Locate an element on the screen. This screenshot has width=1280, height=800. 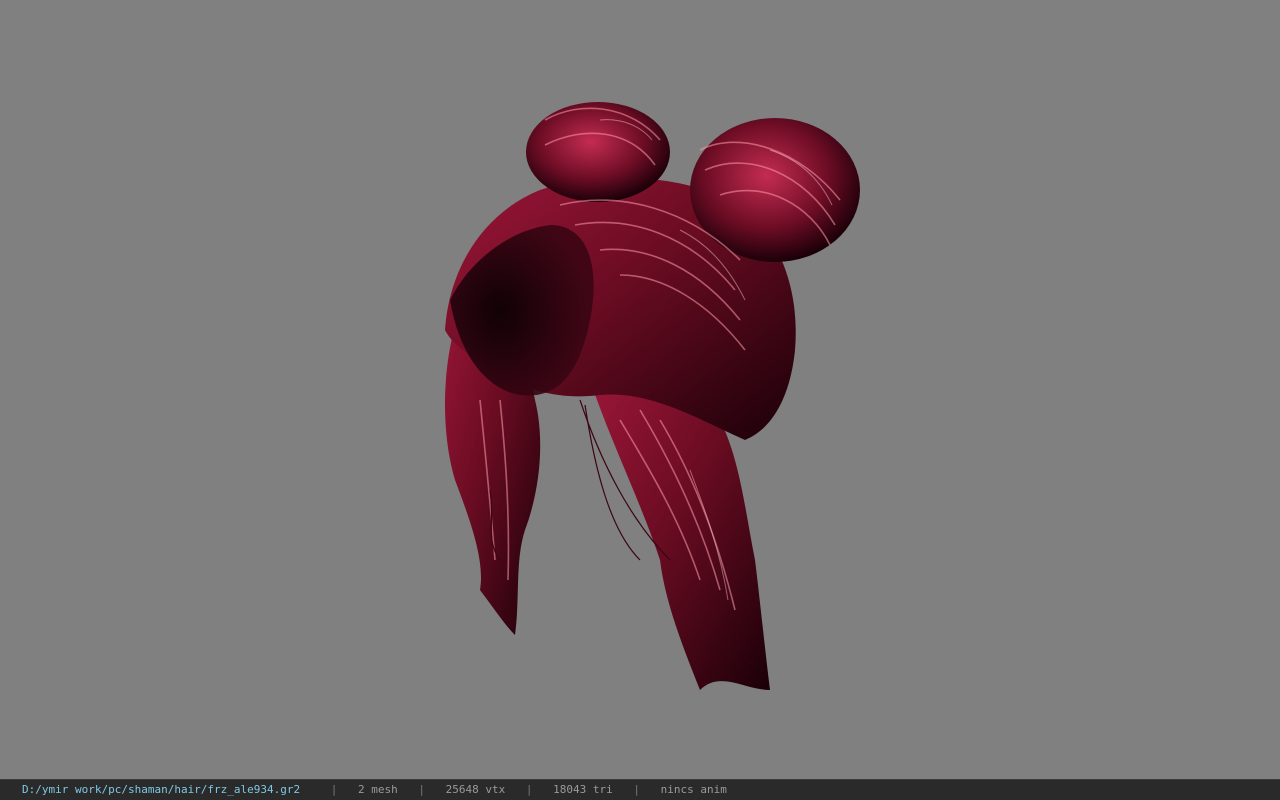
mesh-count: 2 mesh is located at coordinates (378, 789).